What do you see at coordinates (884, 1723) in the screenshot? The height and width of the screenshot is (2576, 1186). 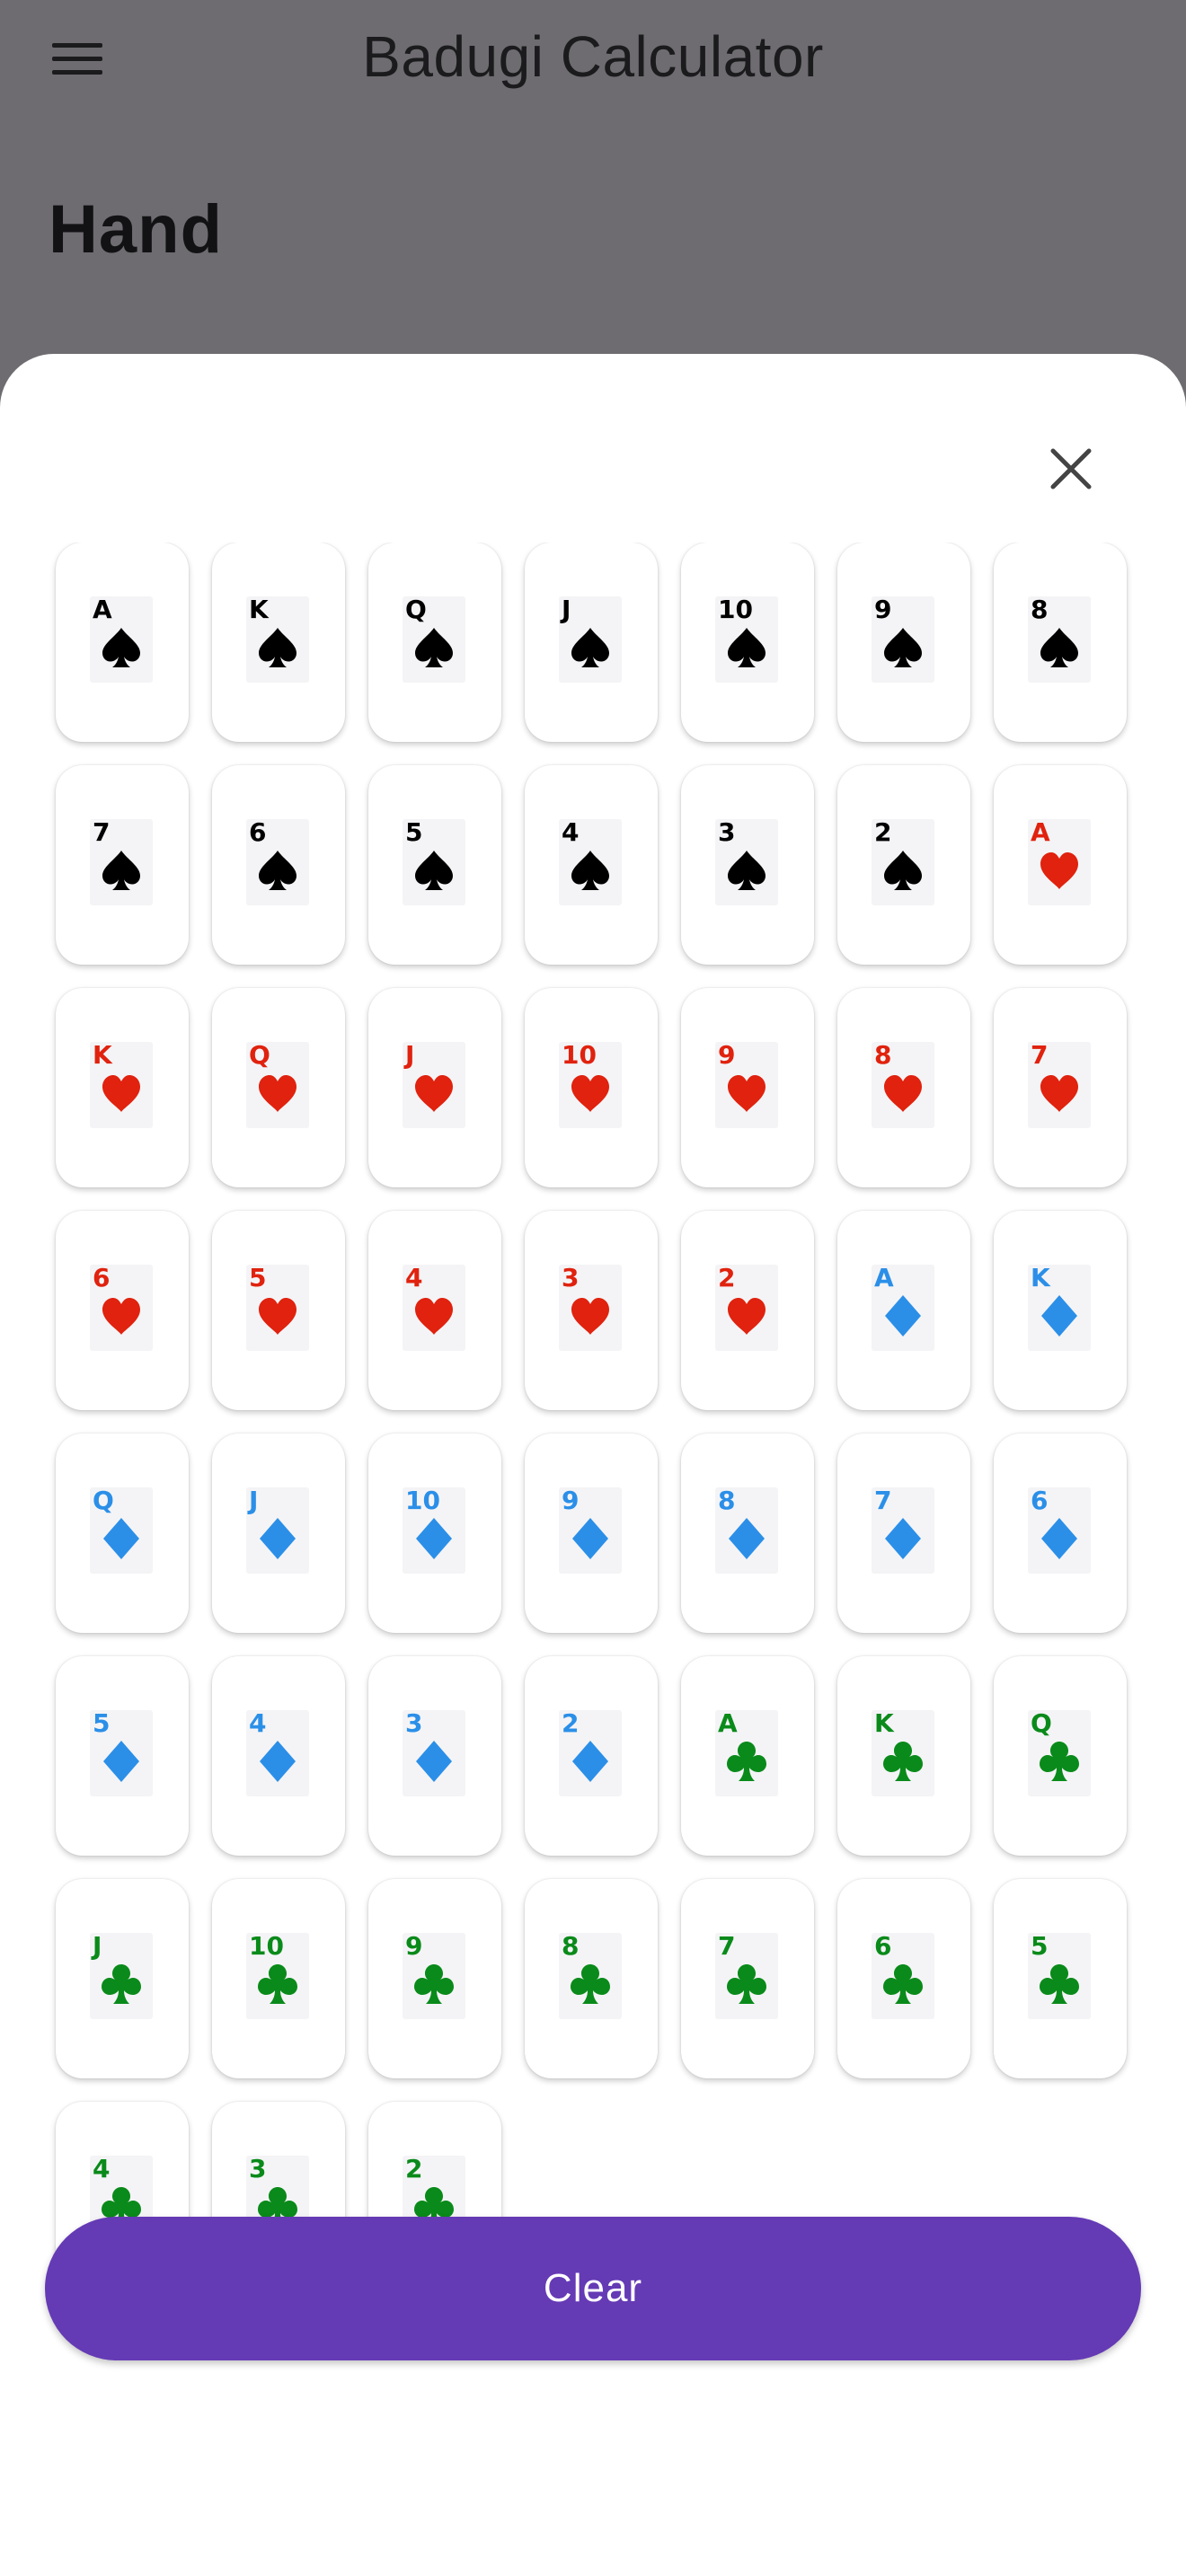 I see `card-rank: K` at bounding box center [884, 1723].